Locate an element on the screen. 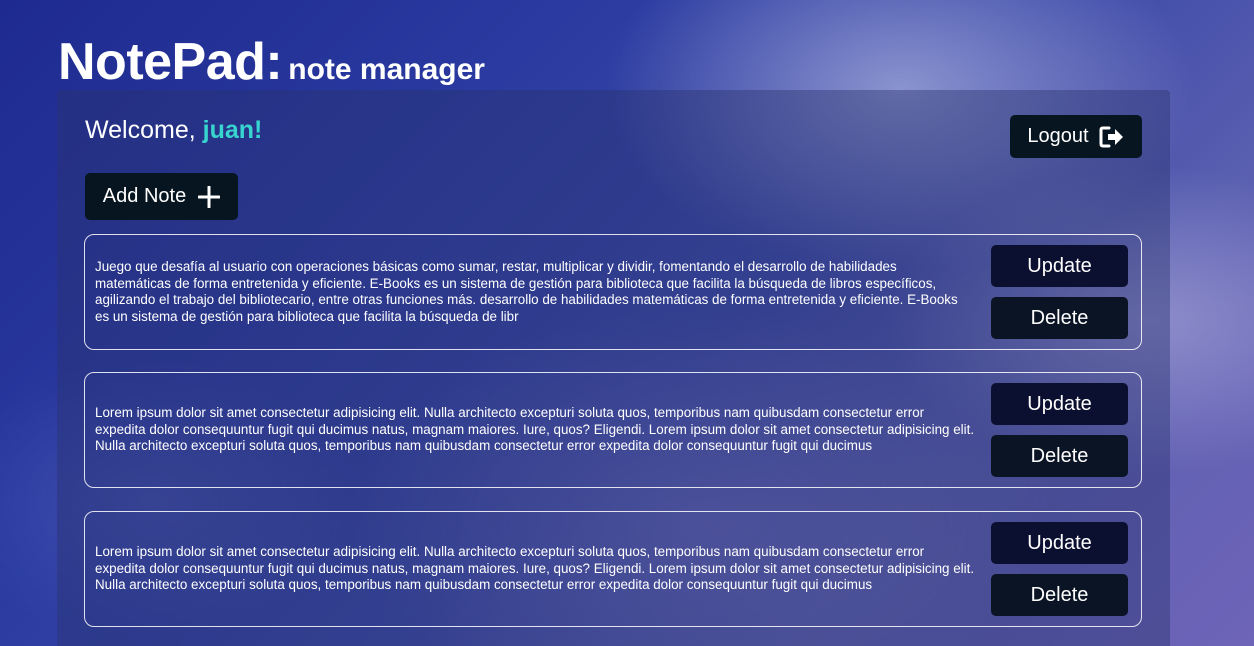  logout-icon is located at coordinates (1111, 136).